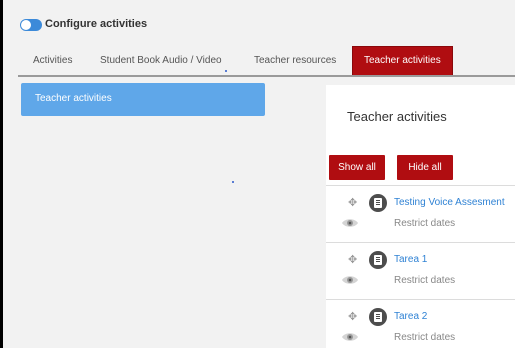 This screenshot has height=348, width=515. What do you see at coordinates (410, 259) in the screenshot?
I see `activity-link: Tarea 1` at bounding box center [410, 259].